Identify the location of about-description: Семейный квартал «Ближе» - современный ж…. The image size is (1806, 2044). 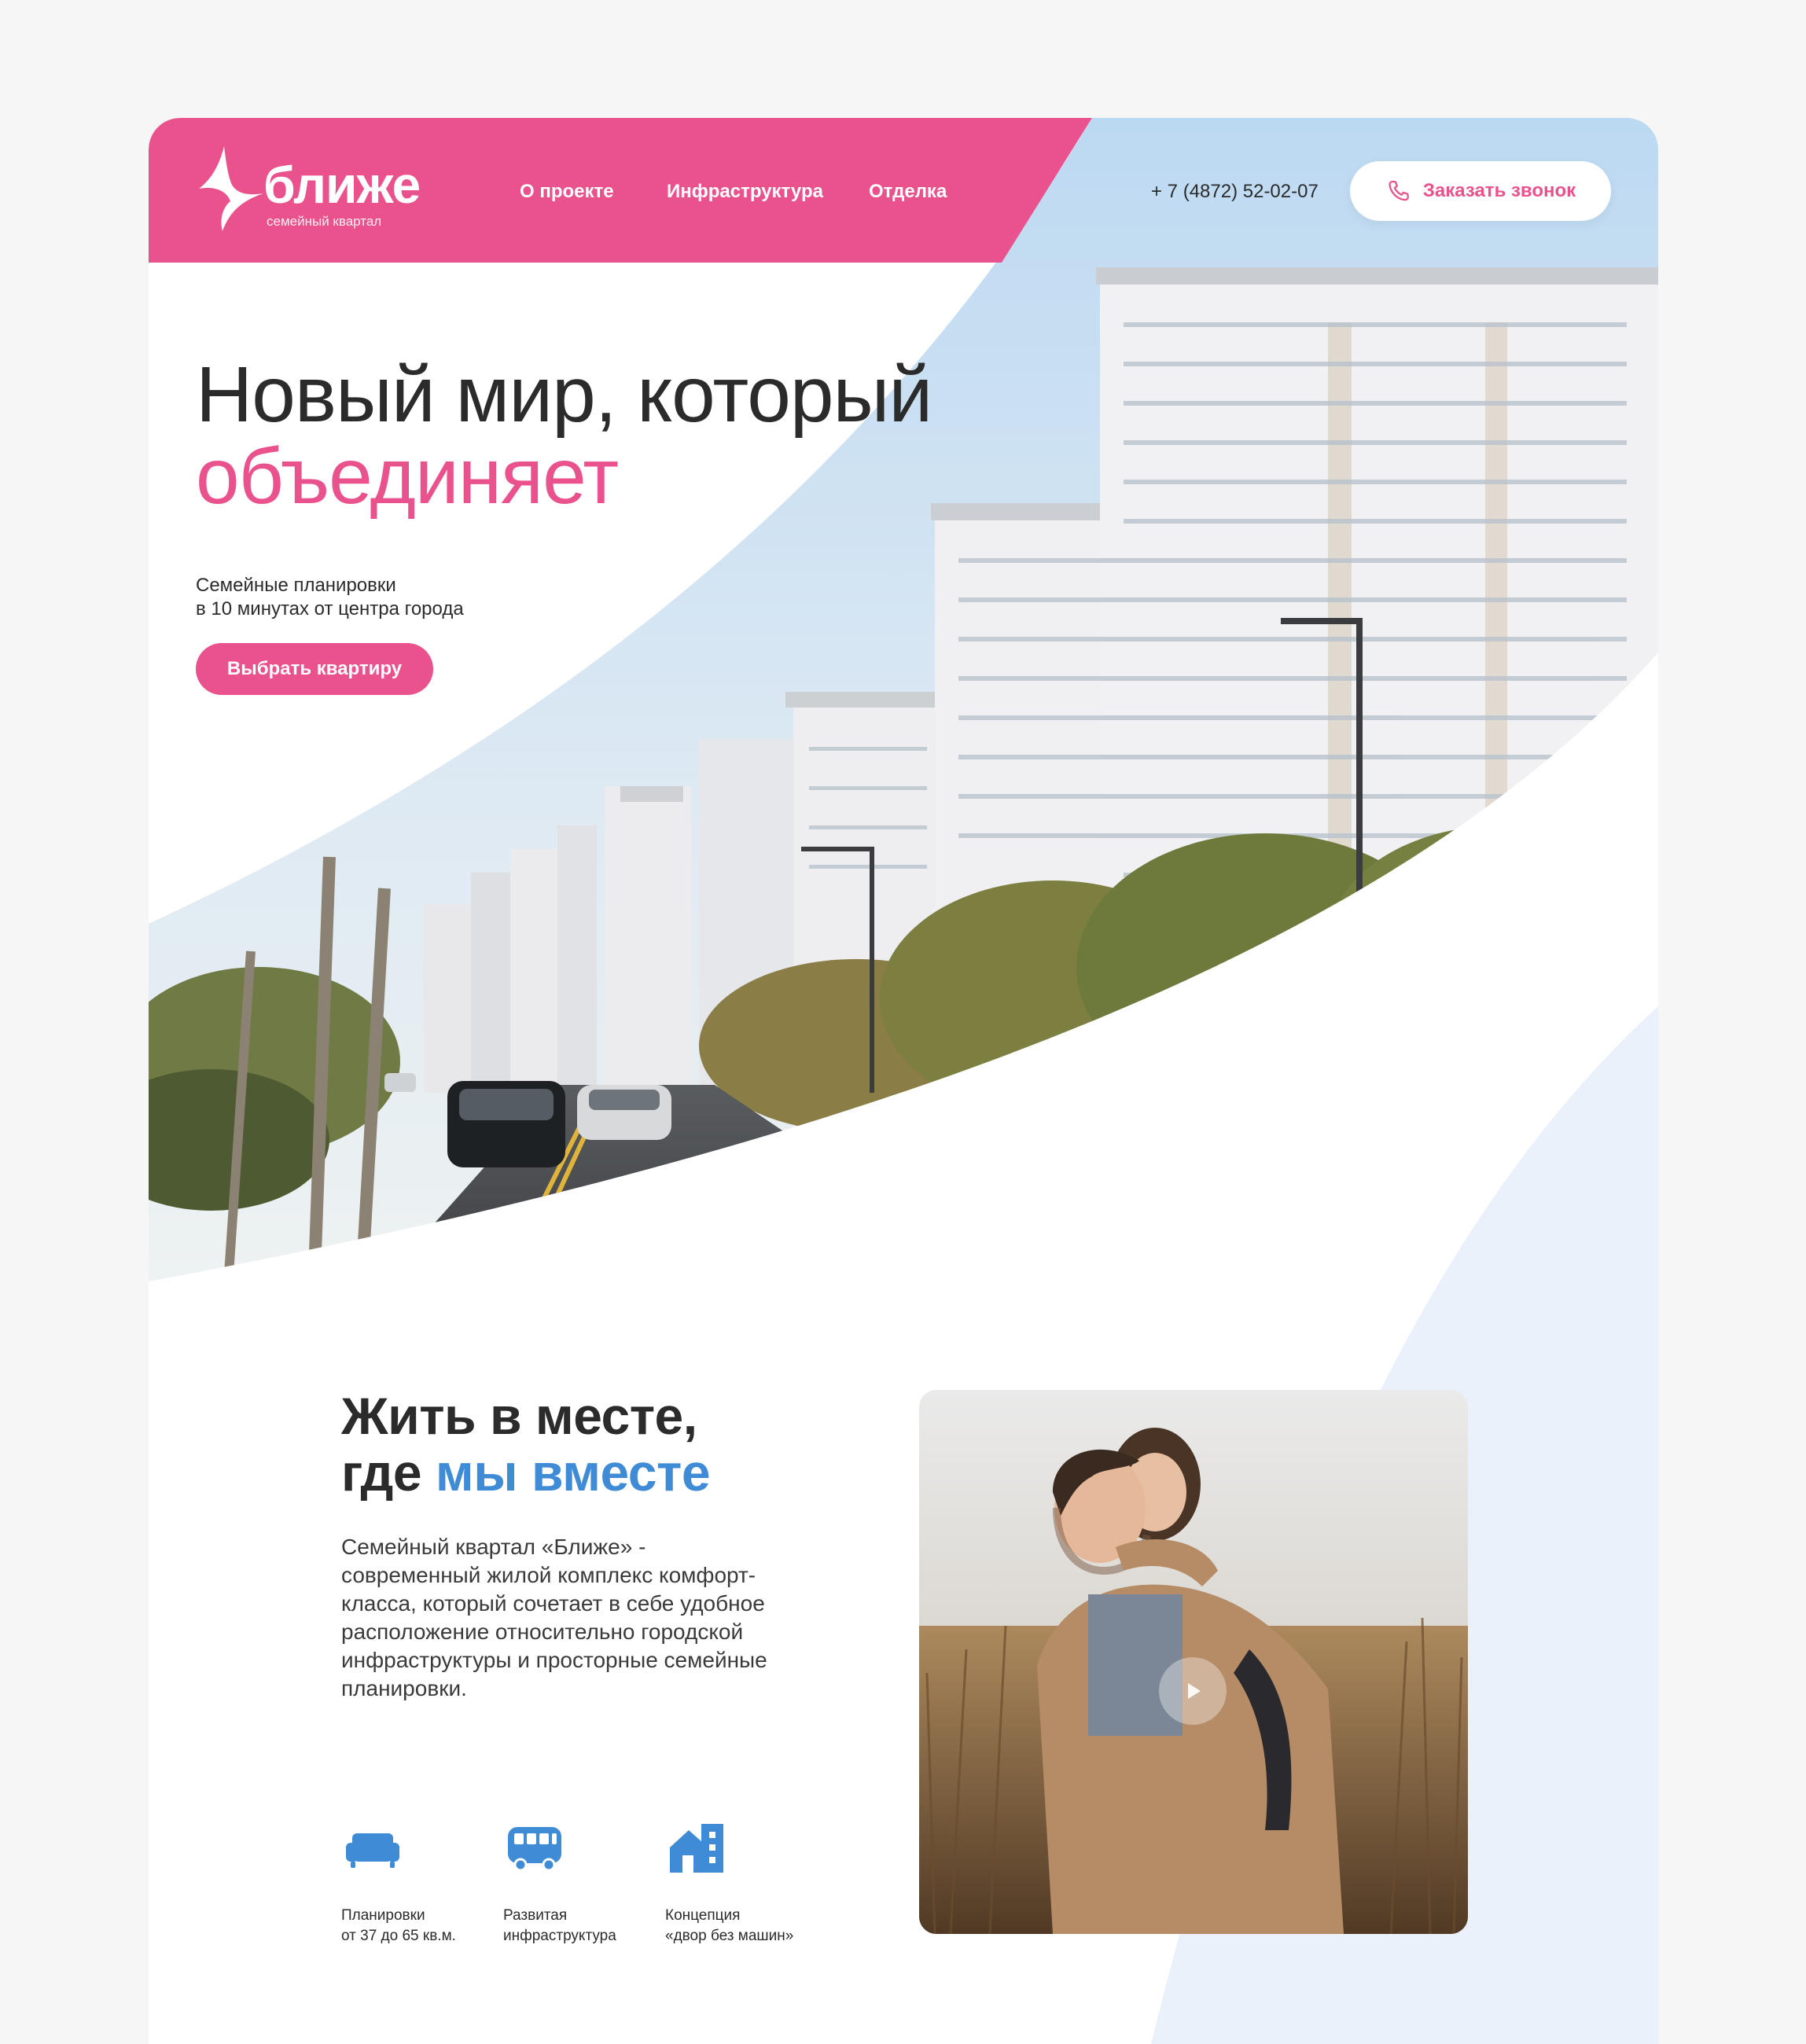
(554, 1618).